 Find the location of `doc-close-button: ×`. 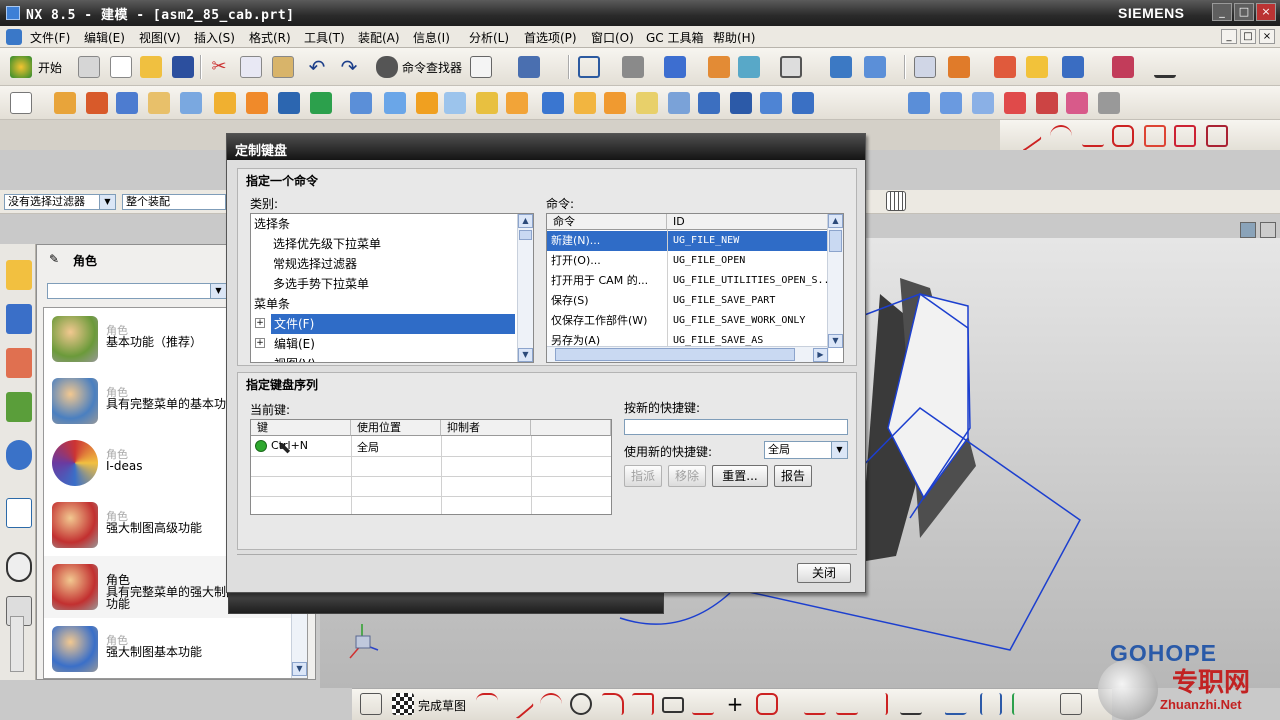

doc-close-button: × is located at coordinates (1267, 36).